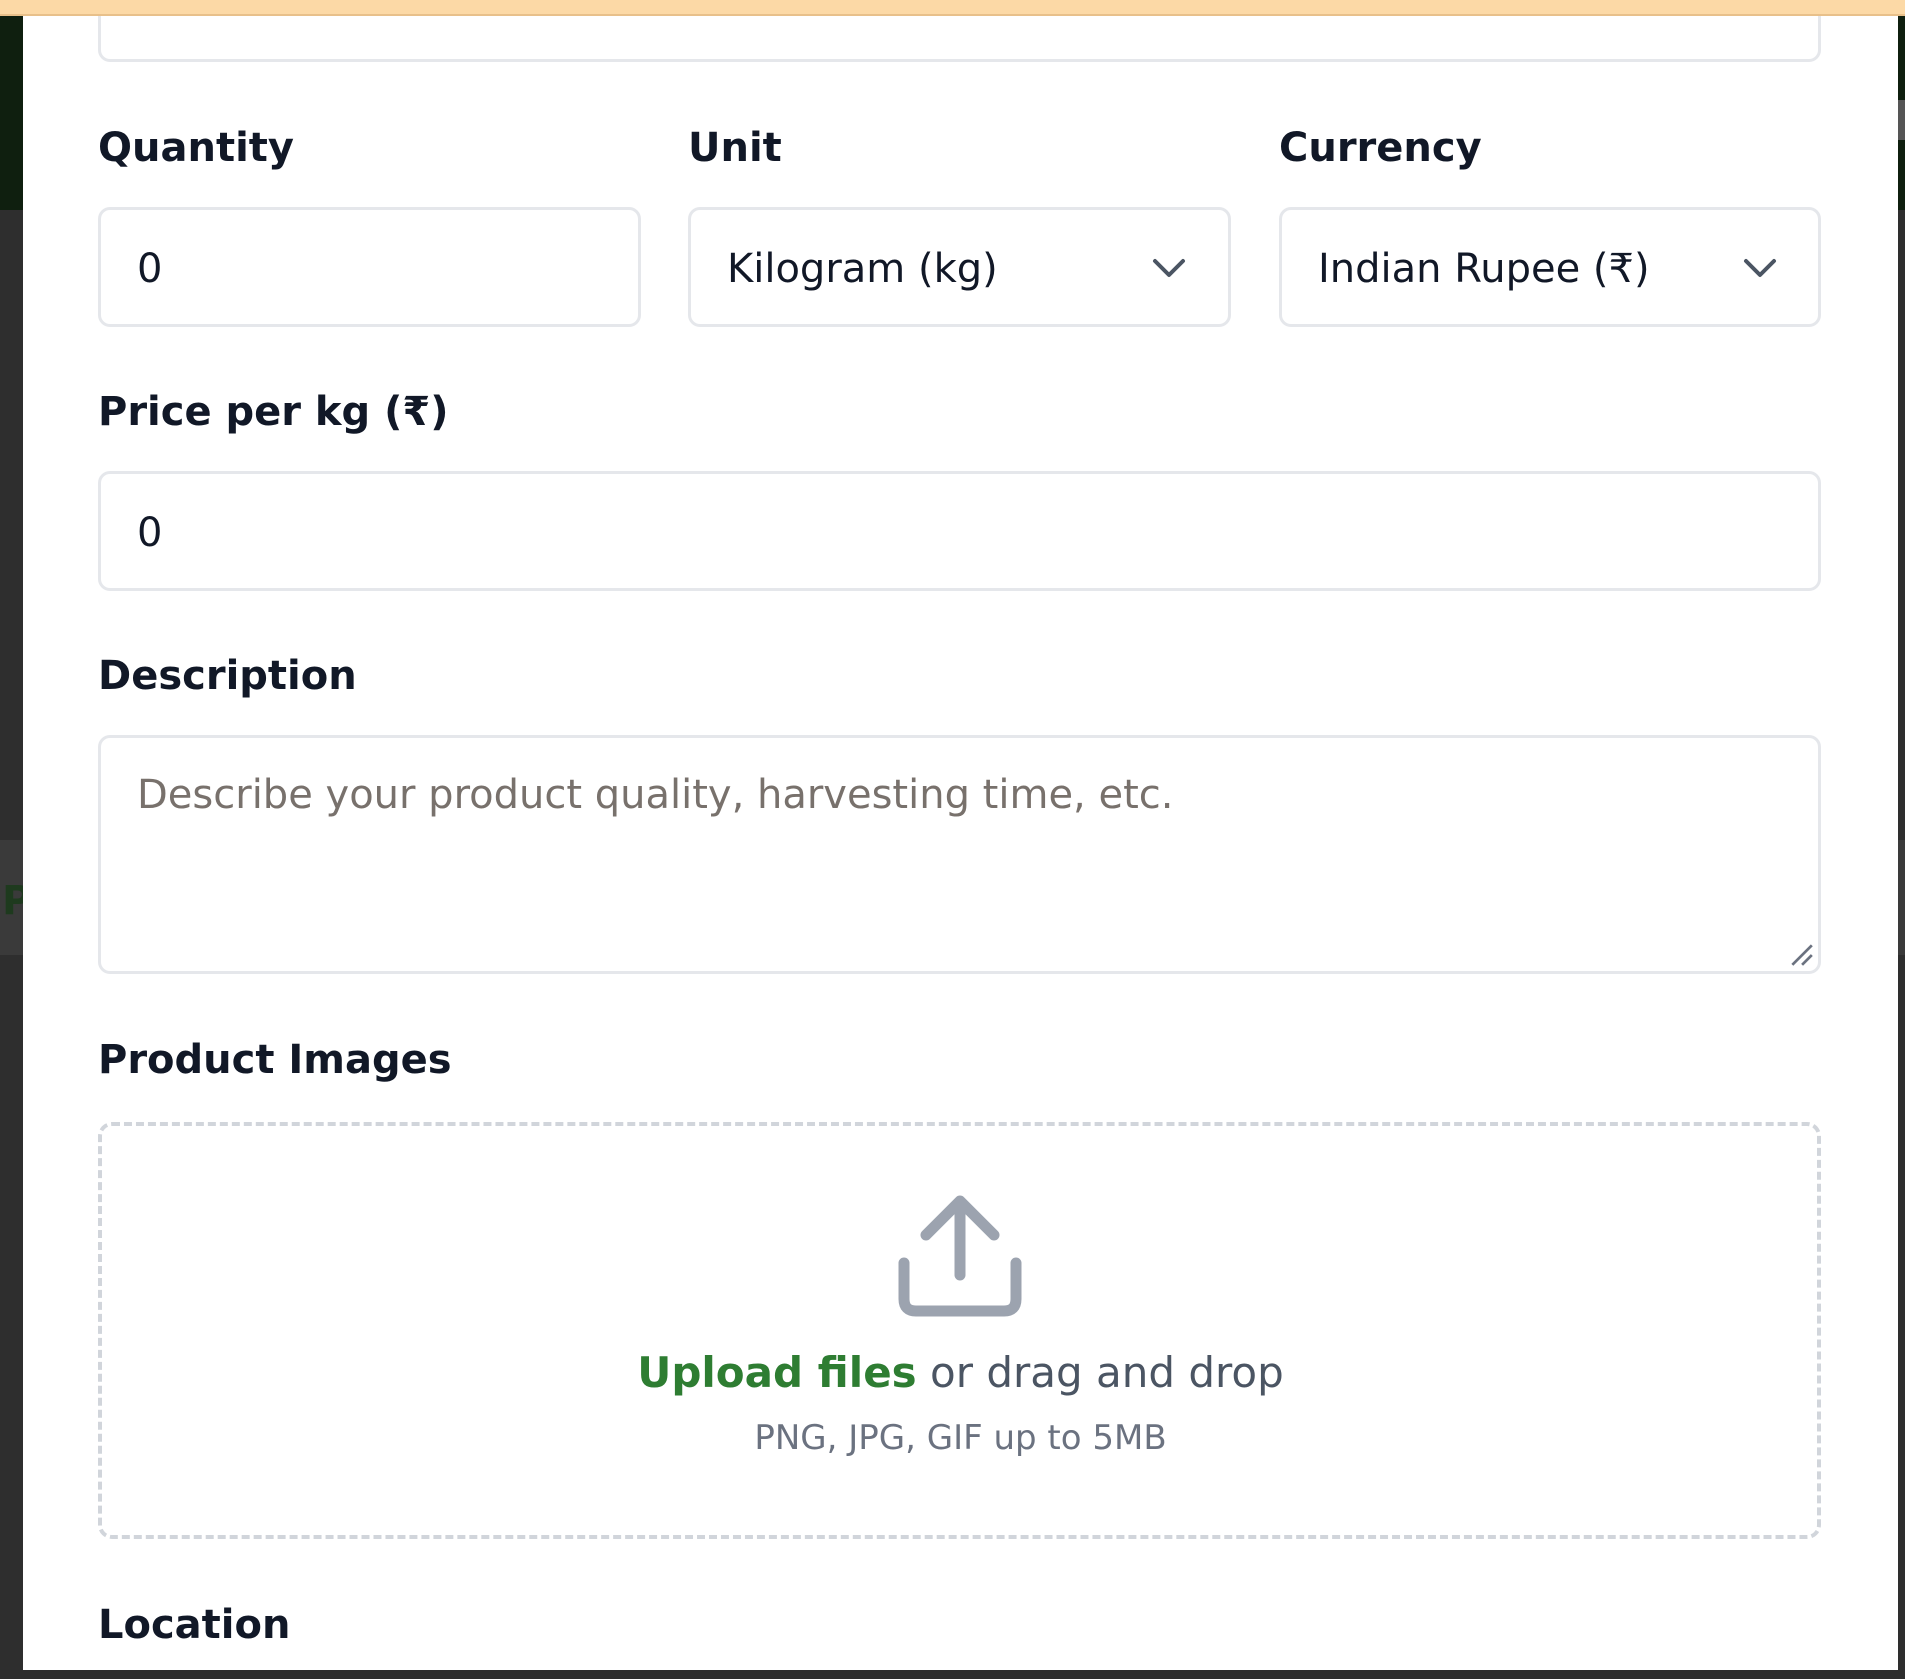 The height and width of the screenshot is (1679, 1905). Describe the element at coordinates (275, 1060) in the screenshot. I see `product-images-label: Product Images` at that location.